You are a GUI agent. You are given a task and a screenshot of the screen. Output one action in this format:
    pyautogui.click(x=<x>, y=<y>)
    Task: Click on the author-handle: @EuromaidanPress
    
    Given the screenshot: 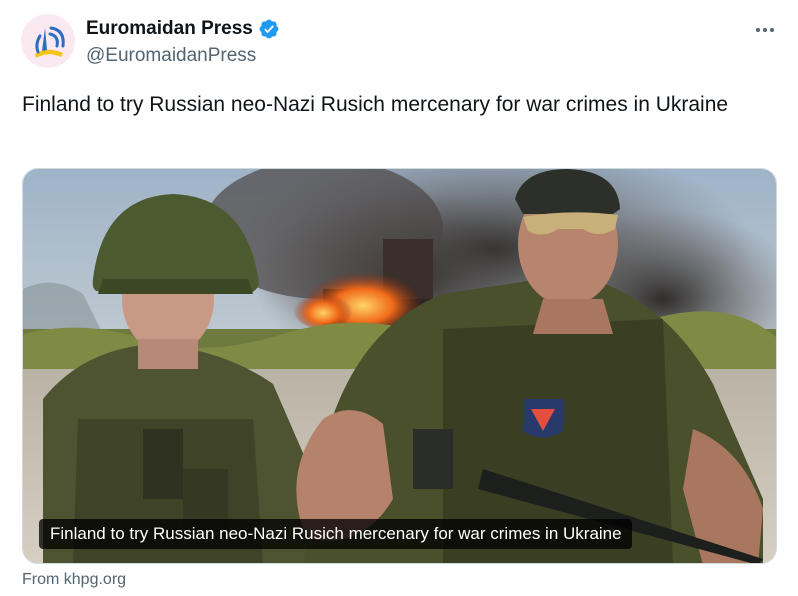 What is the action you would take?
    pyautogui.click(x=183, y=56)
    